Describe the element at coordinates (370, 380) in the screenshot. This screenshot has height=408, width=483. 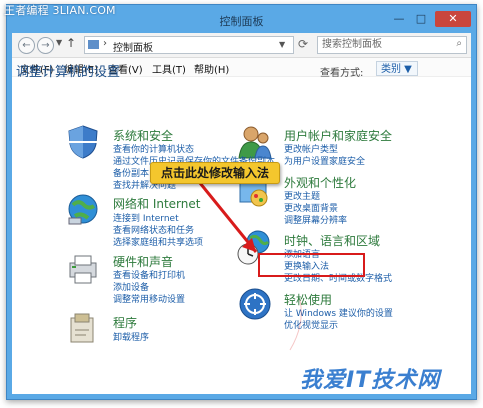
I see `watermark-bottom: 我爱IT技术网` at that location.